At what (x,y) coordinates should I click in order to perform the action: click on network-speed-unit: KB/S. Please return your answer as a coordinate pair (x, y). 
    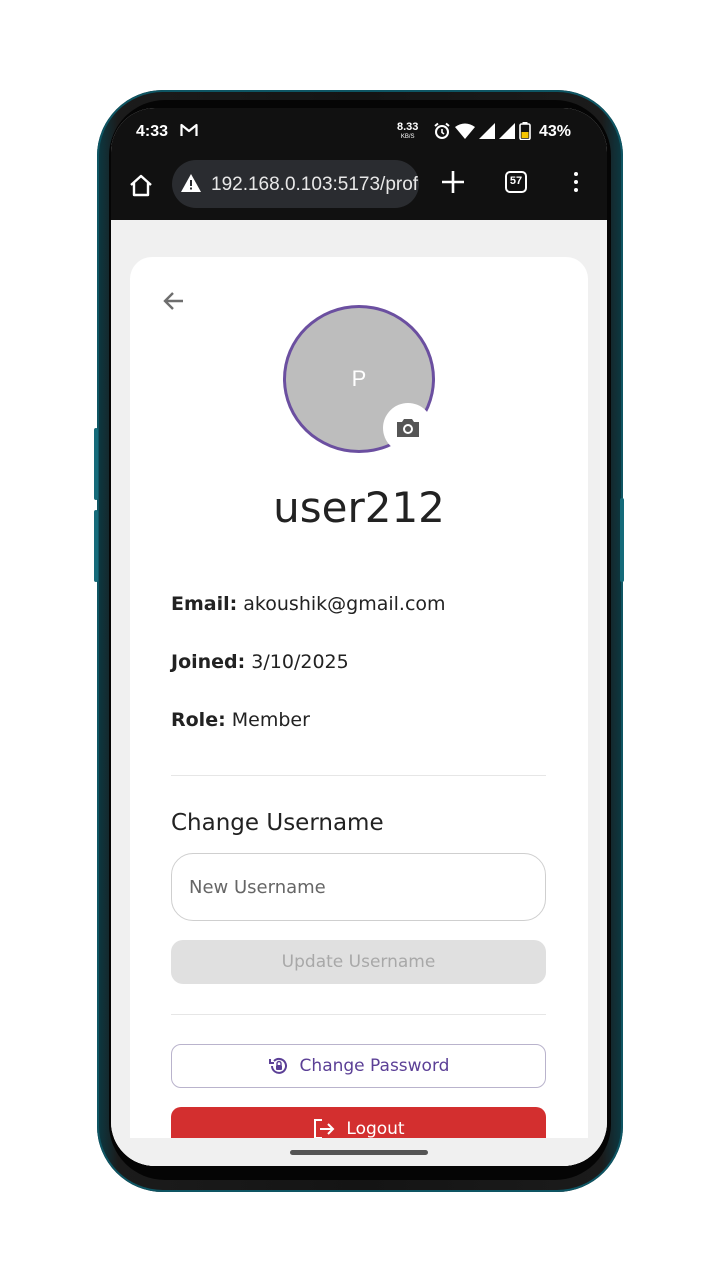
    Looking at the image, I should click on (407, 137).